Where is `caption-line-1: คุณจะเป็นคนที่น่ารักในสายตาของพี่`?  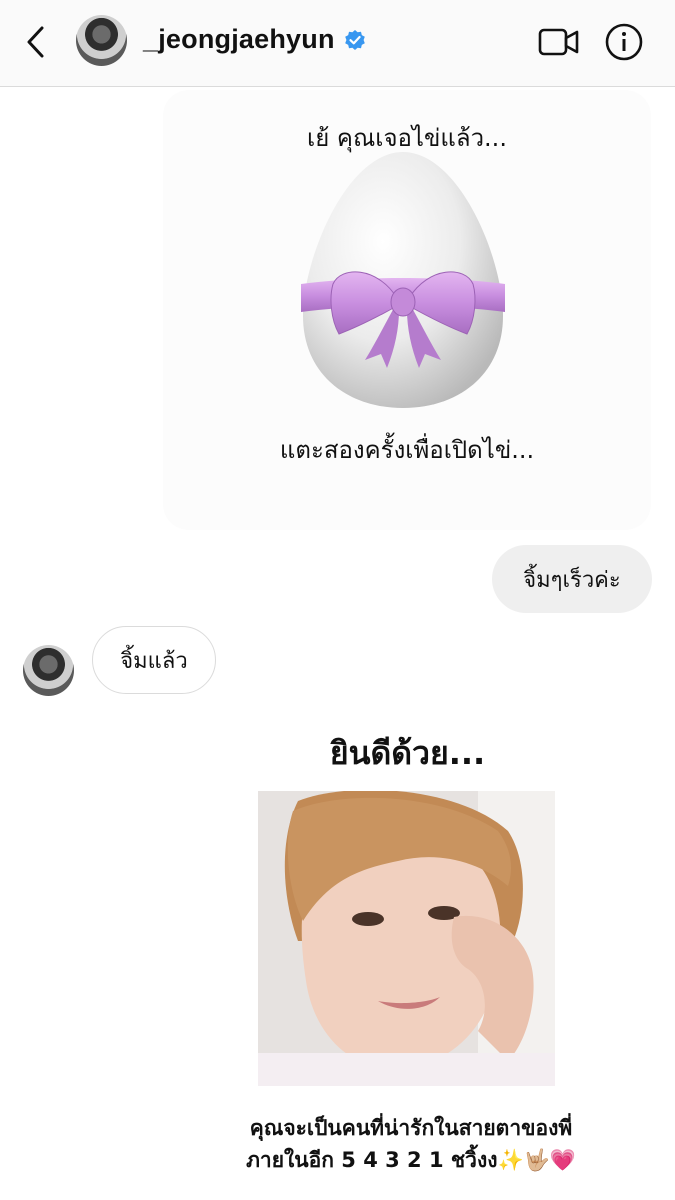 caption-line-1: คุณจะเป็นคนที่น่ารักในสายตาของพี่ is located at coordinates (411, 1128).